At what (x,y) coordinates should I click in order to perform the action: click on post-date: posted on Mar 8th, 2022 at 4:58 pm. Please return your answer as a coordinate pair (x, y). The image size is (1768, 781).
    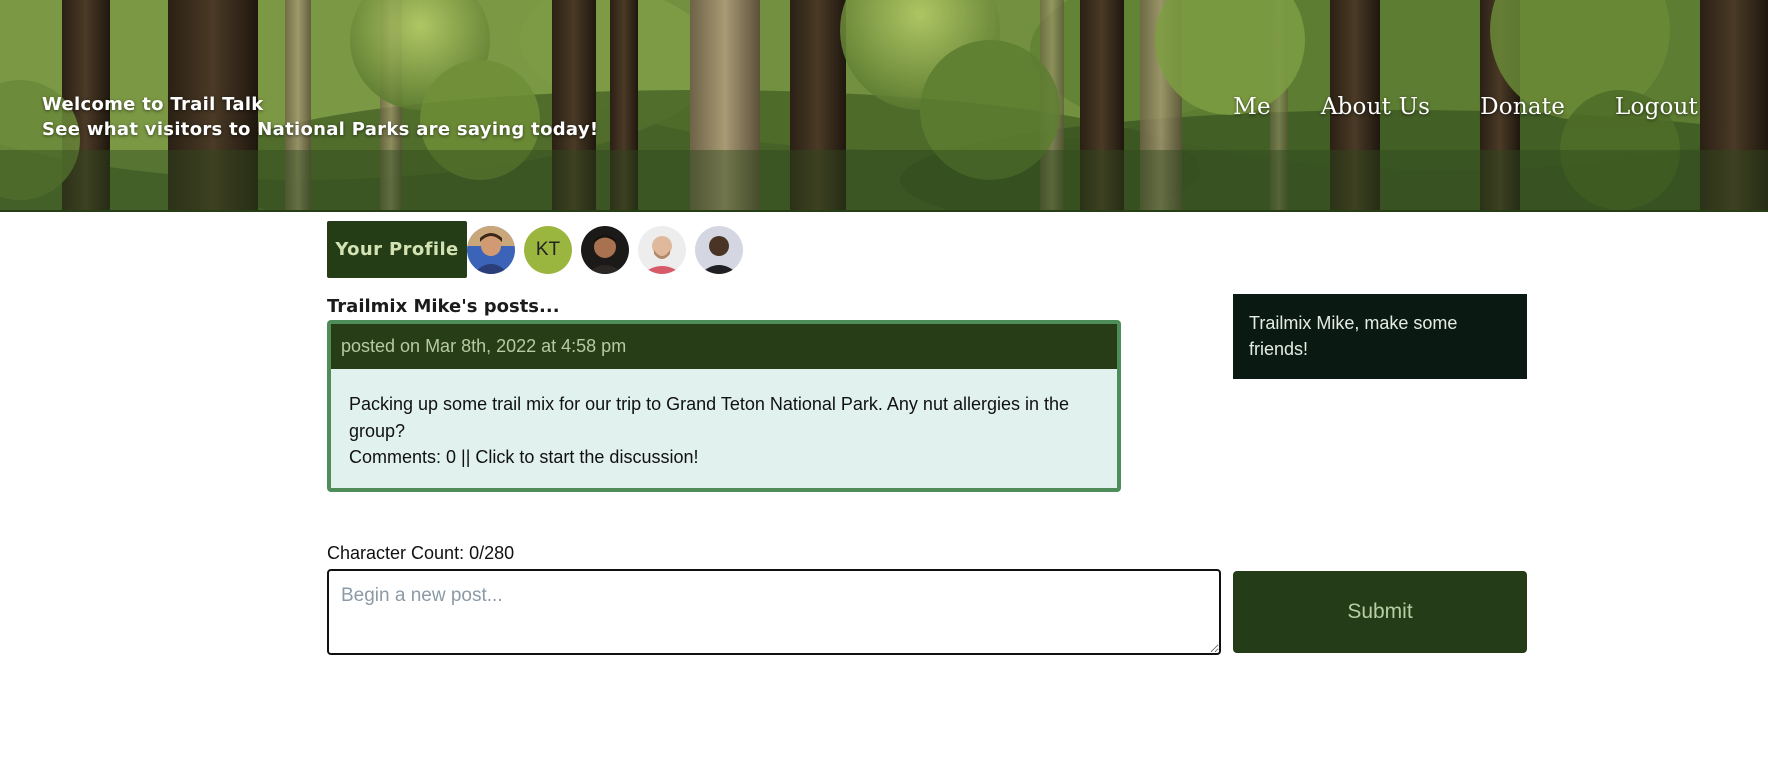
    Looking at the image, I should click on (724, 346).